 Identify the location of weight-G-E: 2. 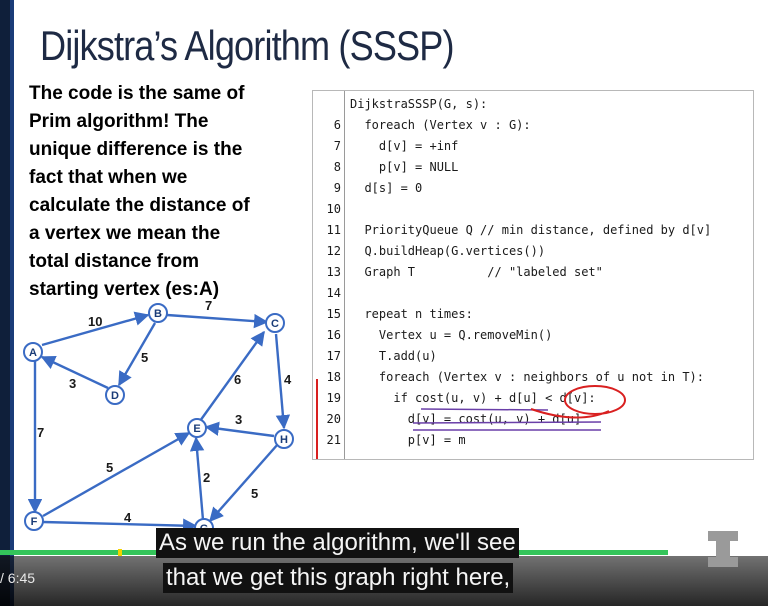
(206, 477).